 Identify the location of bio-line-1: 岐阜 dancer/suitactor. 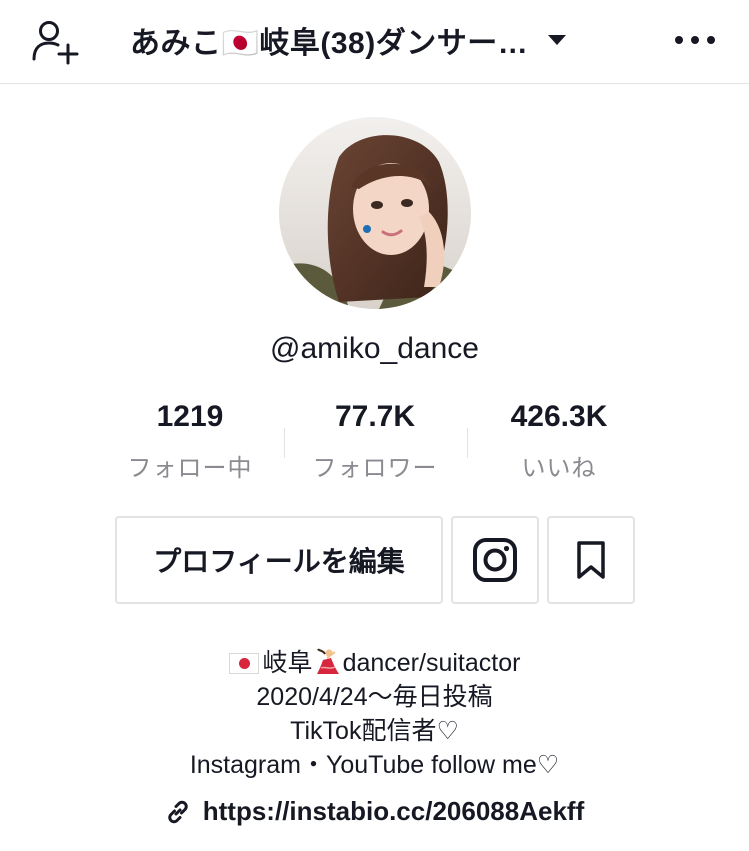
(374, 663).